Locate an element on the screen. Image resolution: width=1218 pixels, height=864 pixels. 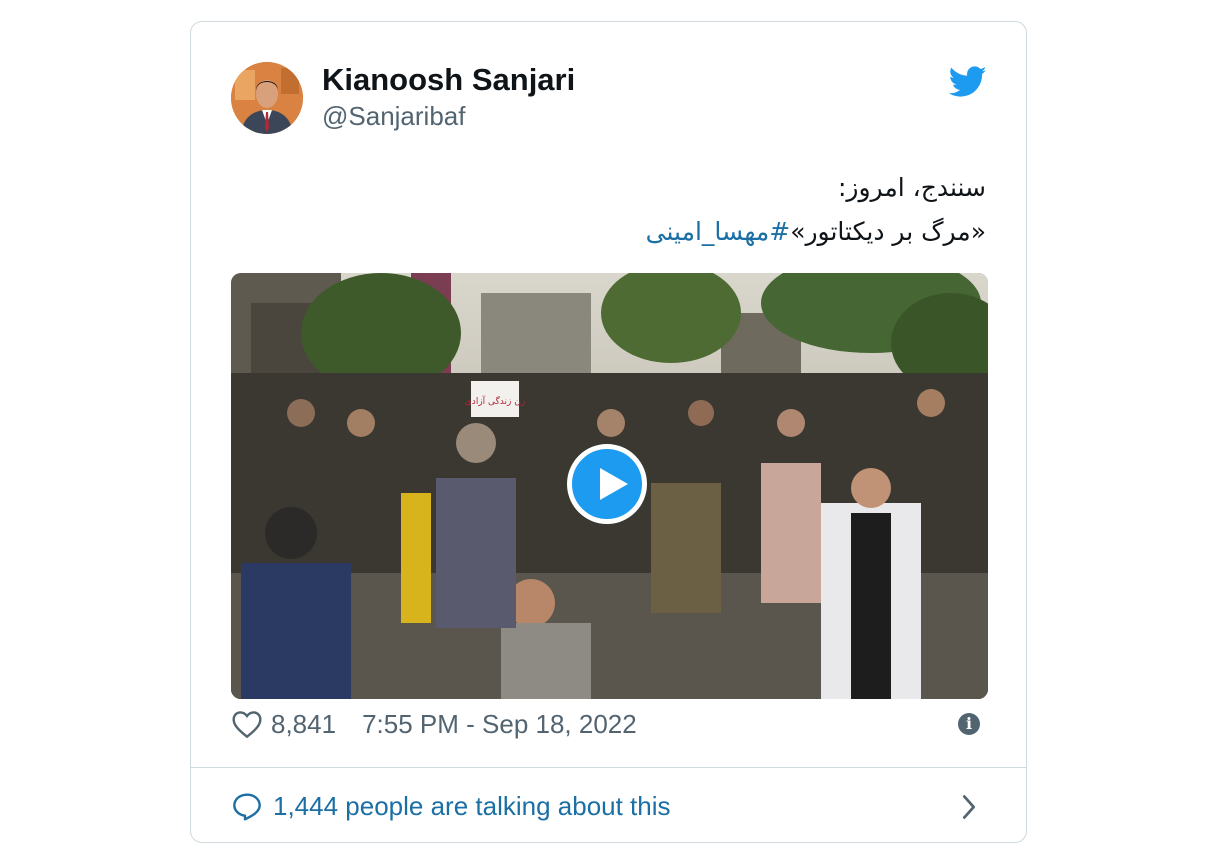
tweet-line-2: «مرگ بر دیکتاتور»#مهسا_امینی is located at coordinates (636, 232).